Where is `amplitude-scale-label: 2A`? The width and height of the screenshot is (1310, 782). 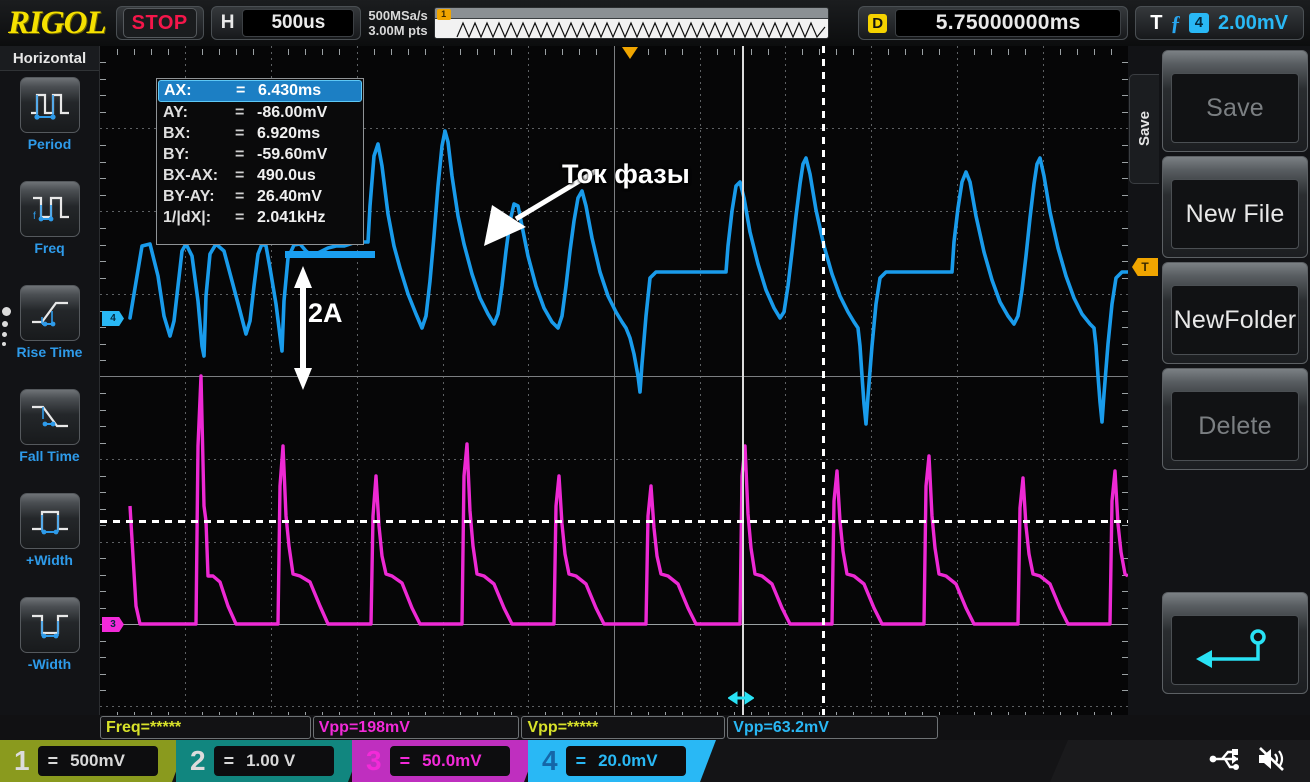 amplitude-scale-label: 2A is located at coordinates (325, 313).